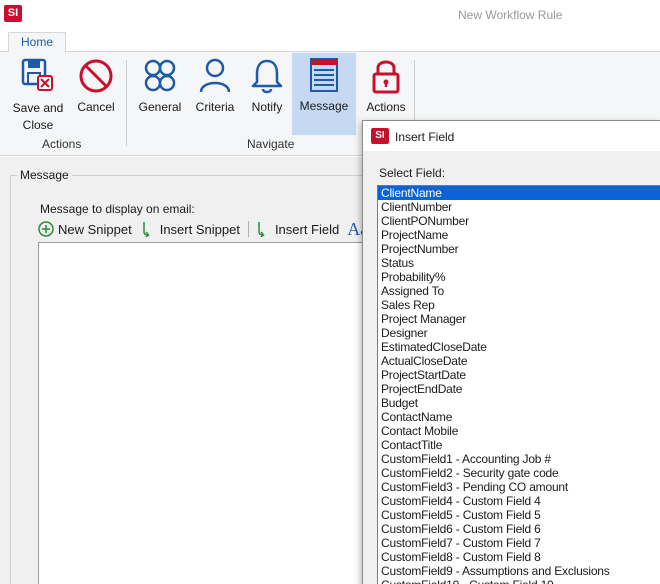  What do you see at coordinates (519, 557) in the screenshot?
I see `field-option: CustomField8 - Custom Field 8` at bounding box center [519, 557].